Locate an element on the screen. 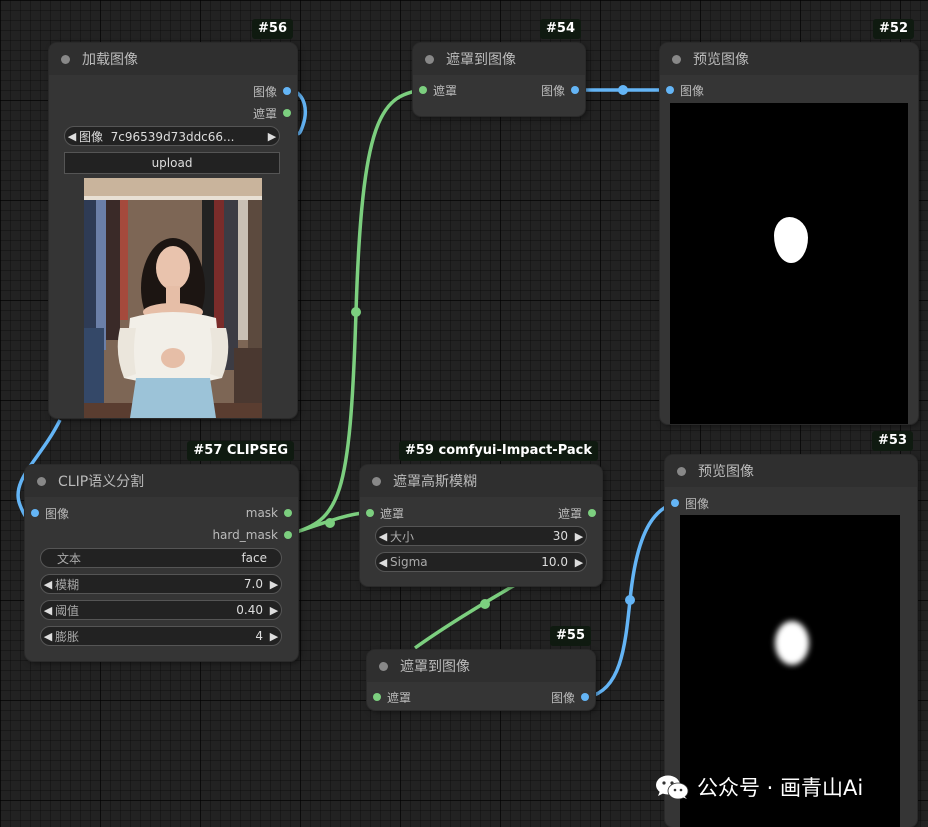 This screenshot has height=827, width=928. upload-button: upload is located at coordinates (172, 163).